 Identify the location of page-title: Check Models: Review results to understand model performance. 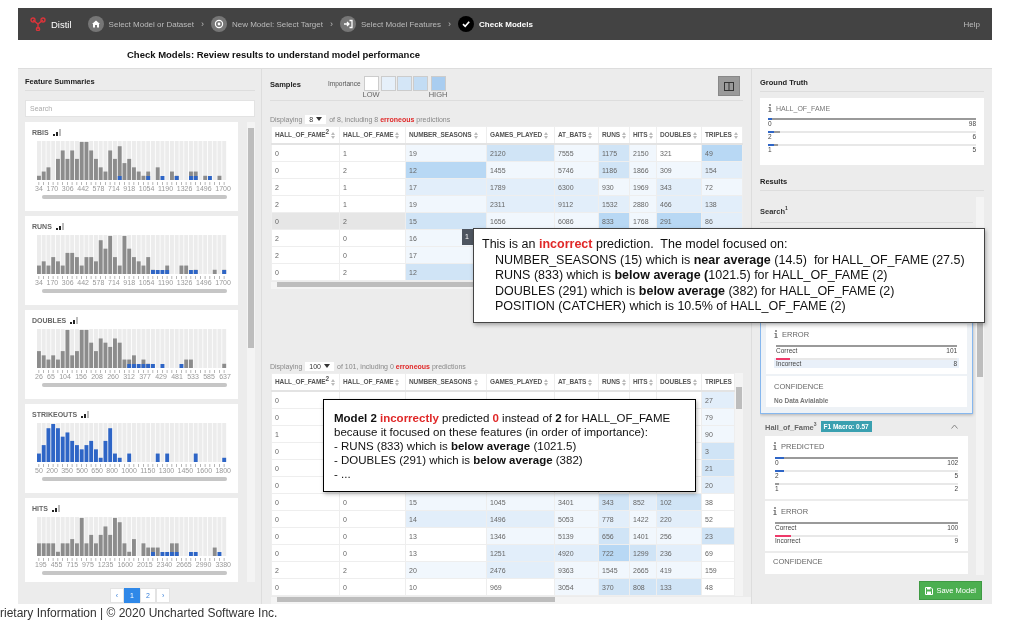
(273, 54).